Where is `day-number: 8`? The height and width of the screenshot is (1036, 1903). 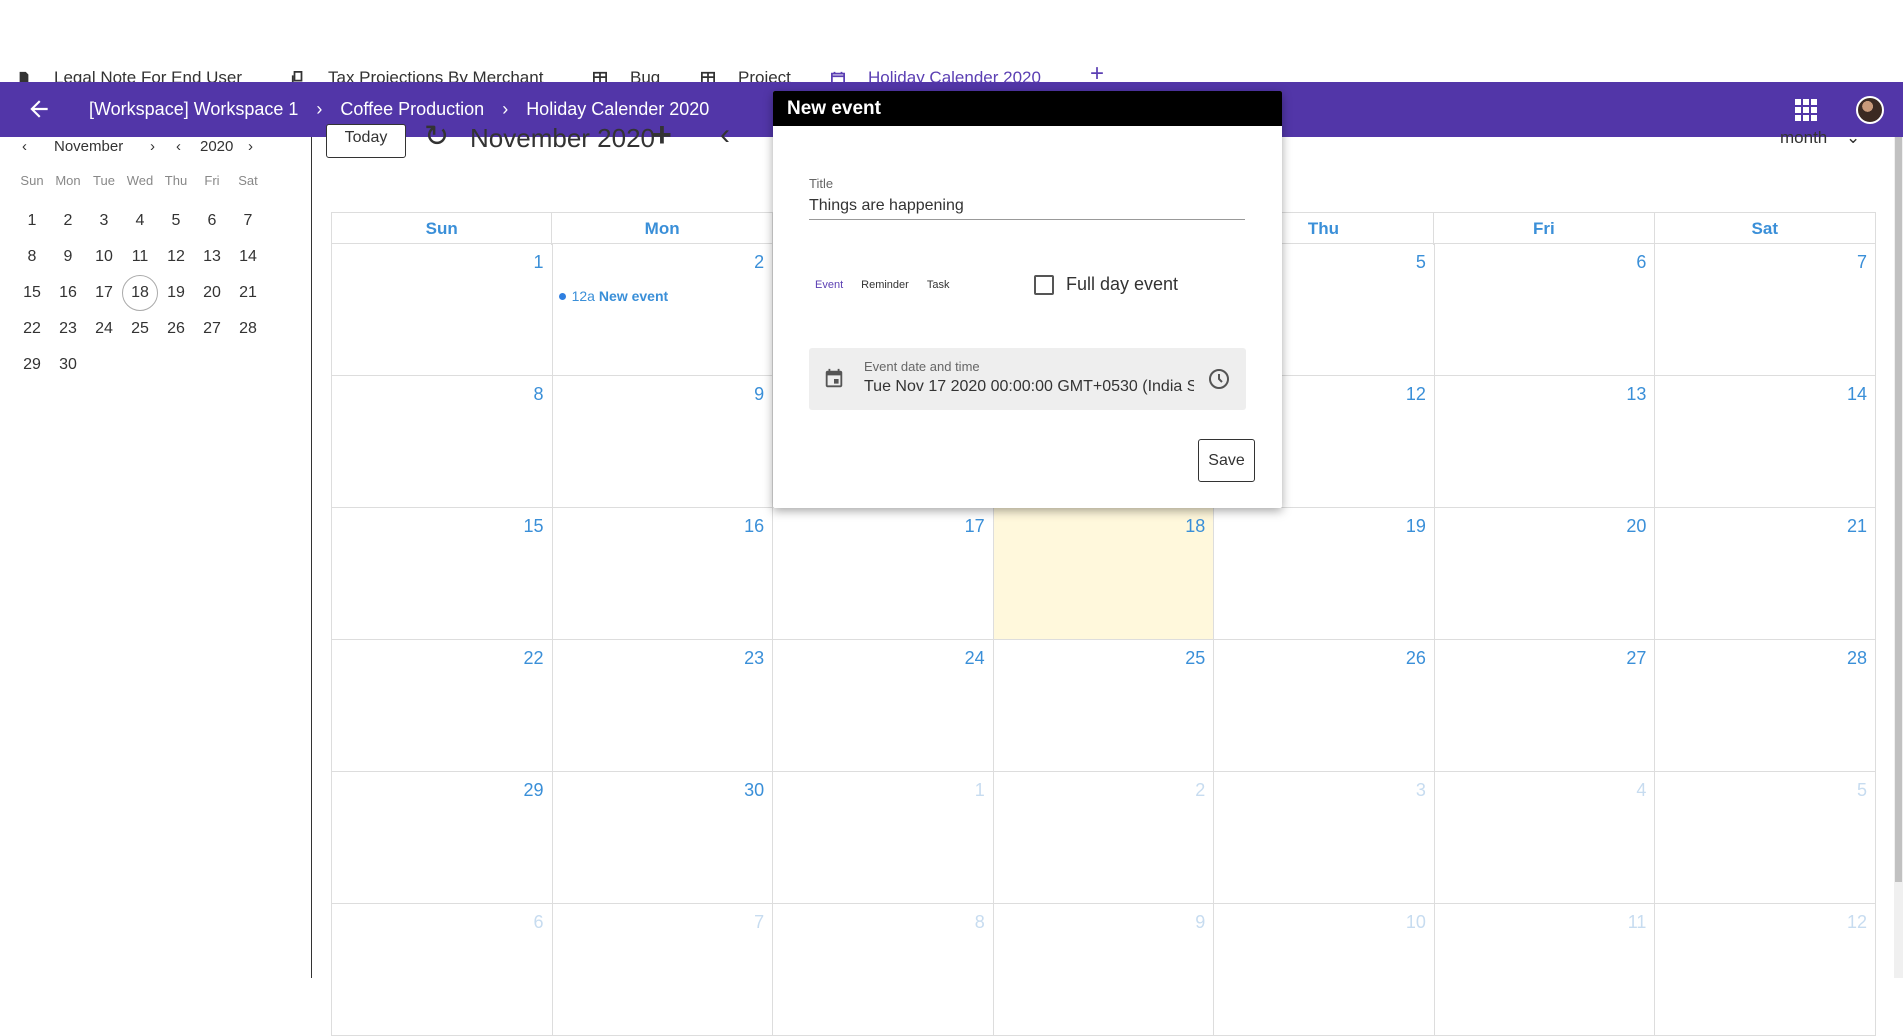 day-number: 8 is located at coordinates (539, 394).